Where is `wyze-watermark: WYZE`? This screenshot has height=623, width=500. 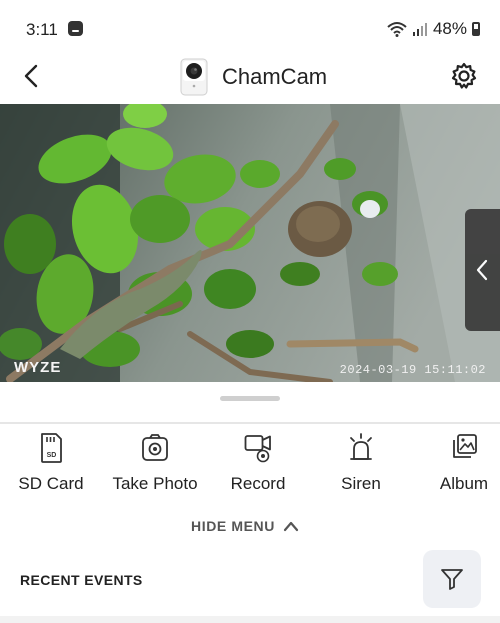
wyze-watermark: WYZE is located at coordinates (38, 367).